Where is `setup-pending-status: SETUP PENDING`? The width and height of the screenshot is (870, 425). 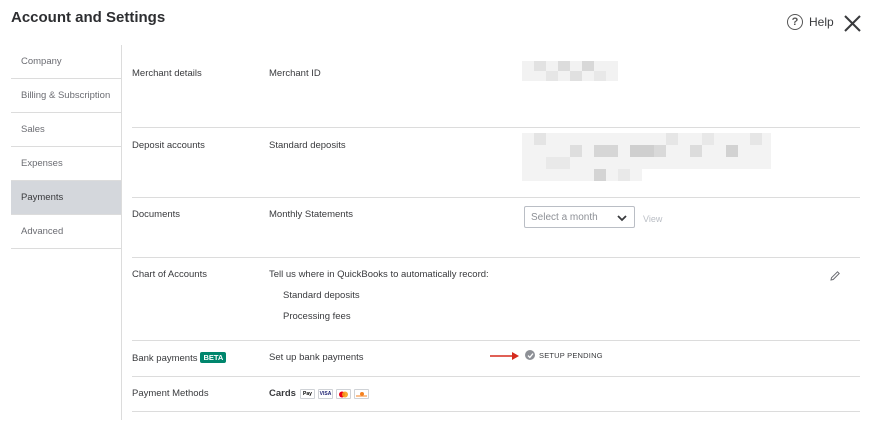
setup-pending-status: SETUP PENDING is located at coordinates (564, 355).